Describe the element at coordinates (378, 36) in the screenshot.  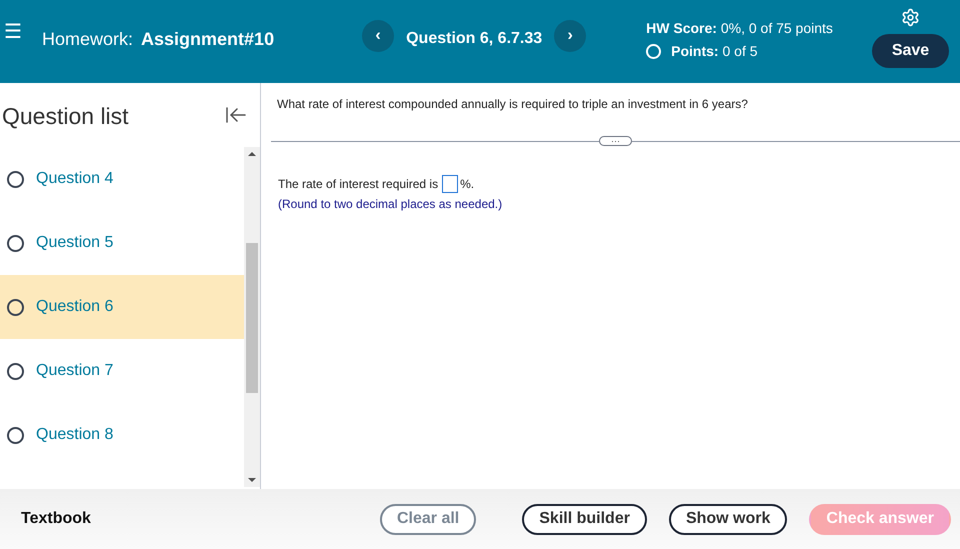
I see `previous-question-button: ‹` at that location.